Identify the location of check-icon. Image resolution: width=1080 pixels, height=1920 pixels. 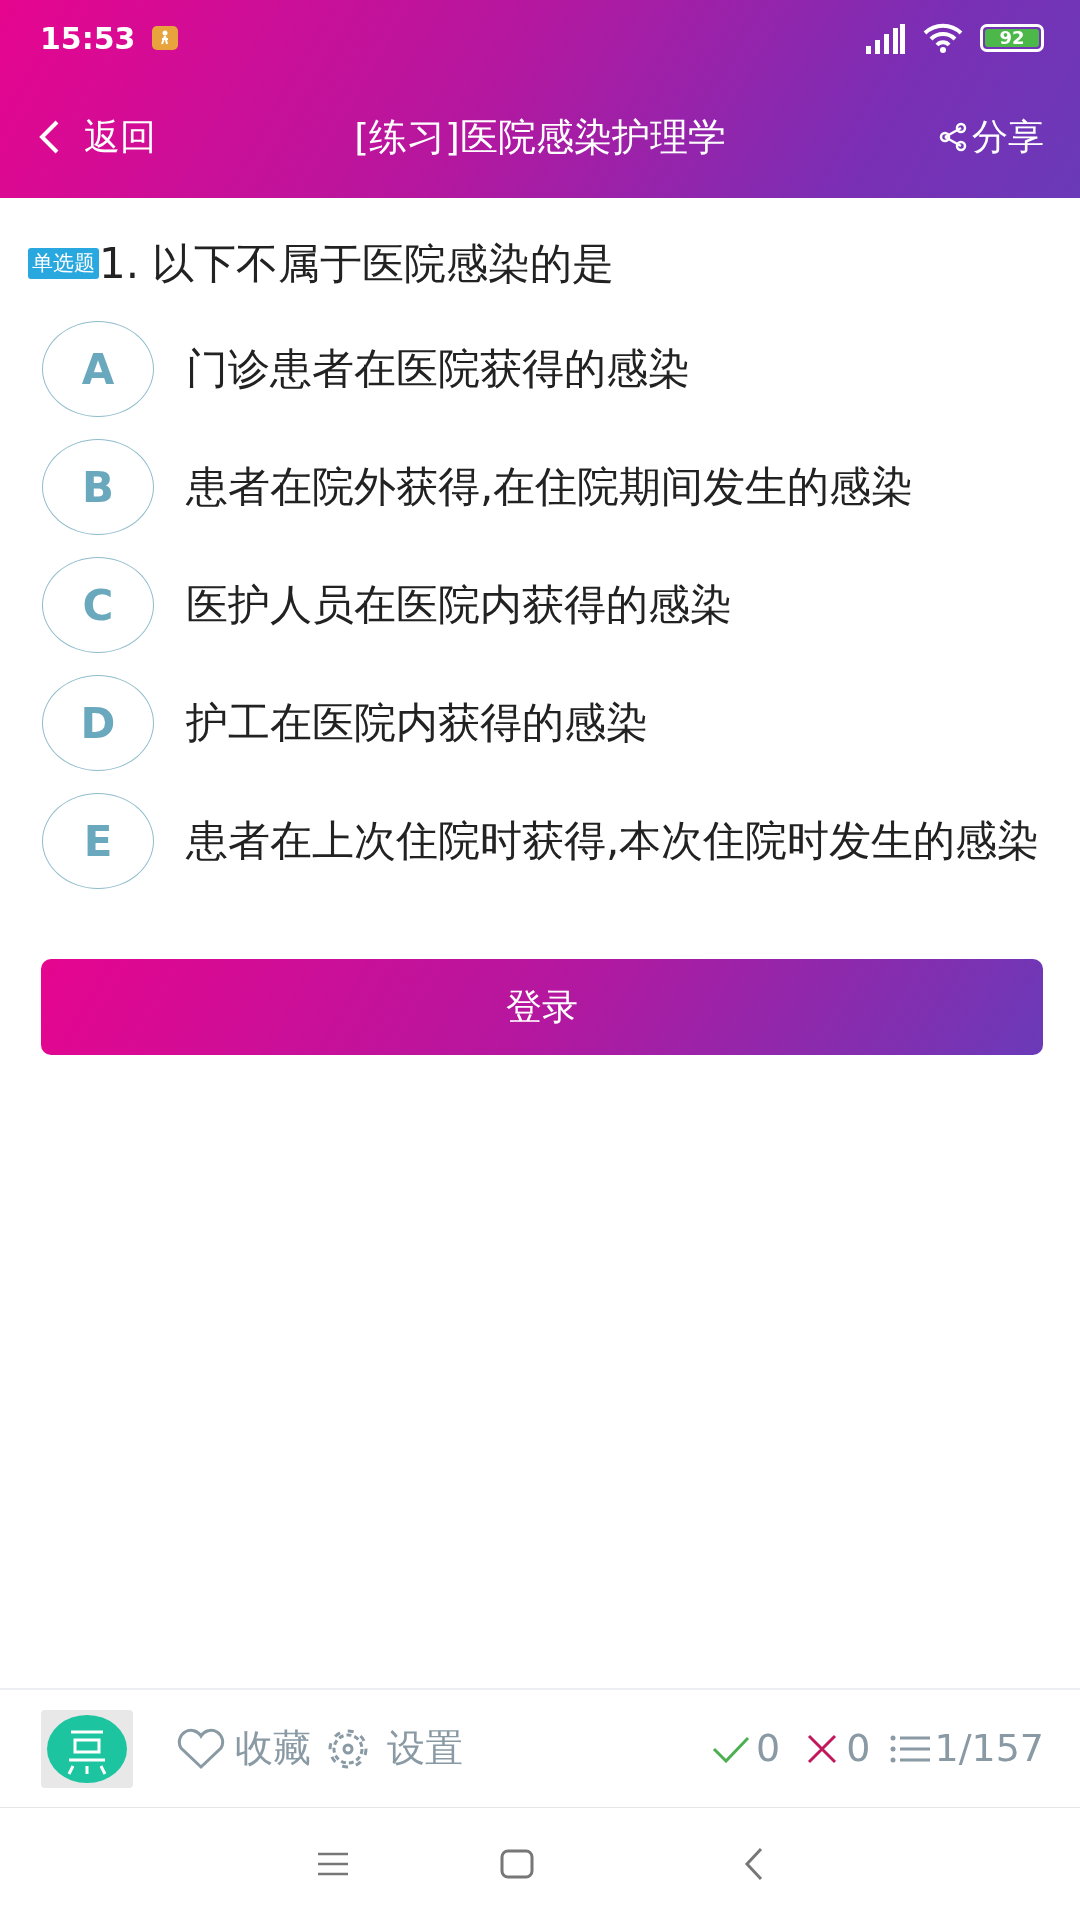
(731, 1748).